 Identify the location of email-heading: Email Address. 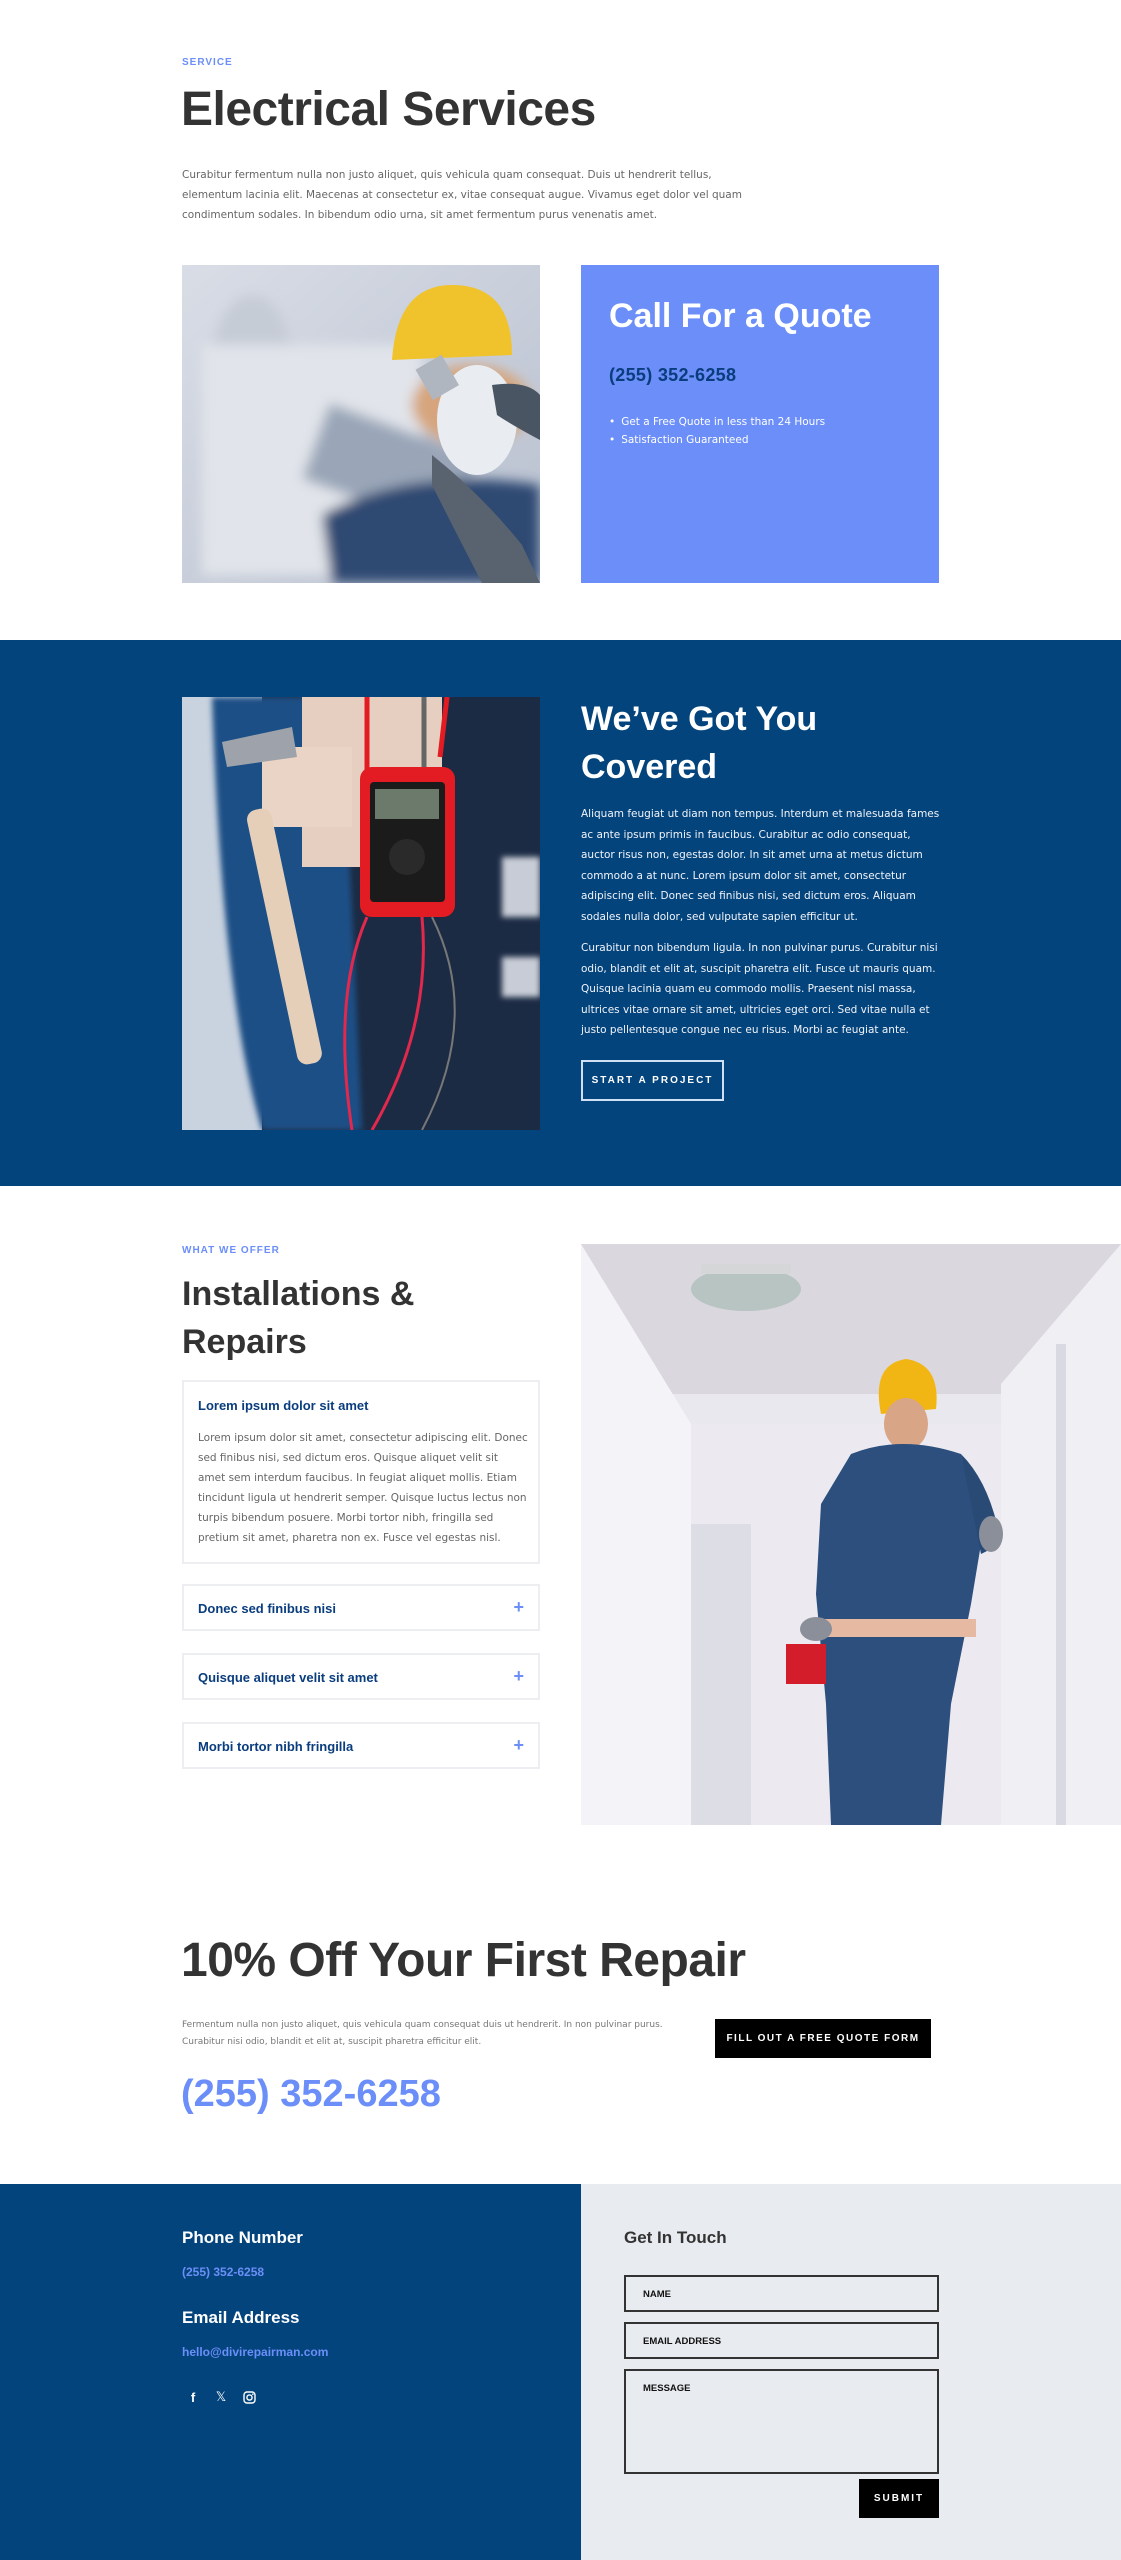
(241, 2317).